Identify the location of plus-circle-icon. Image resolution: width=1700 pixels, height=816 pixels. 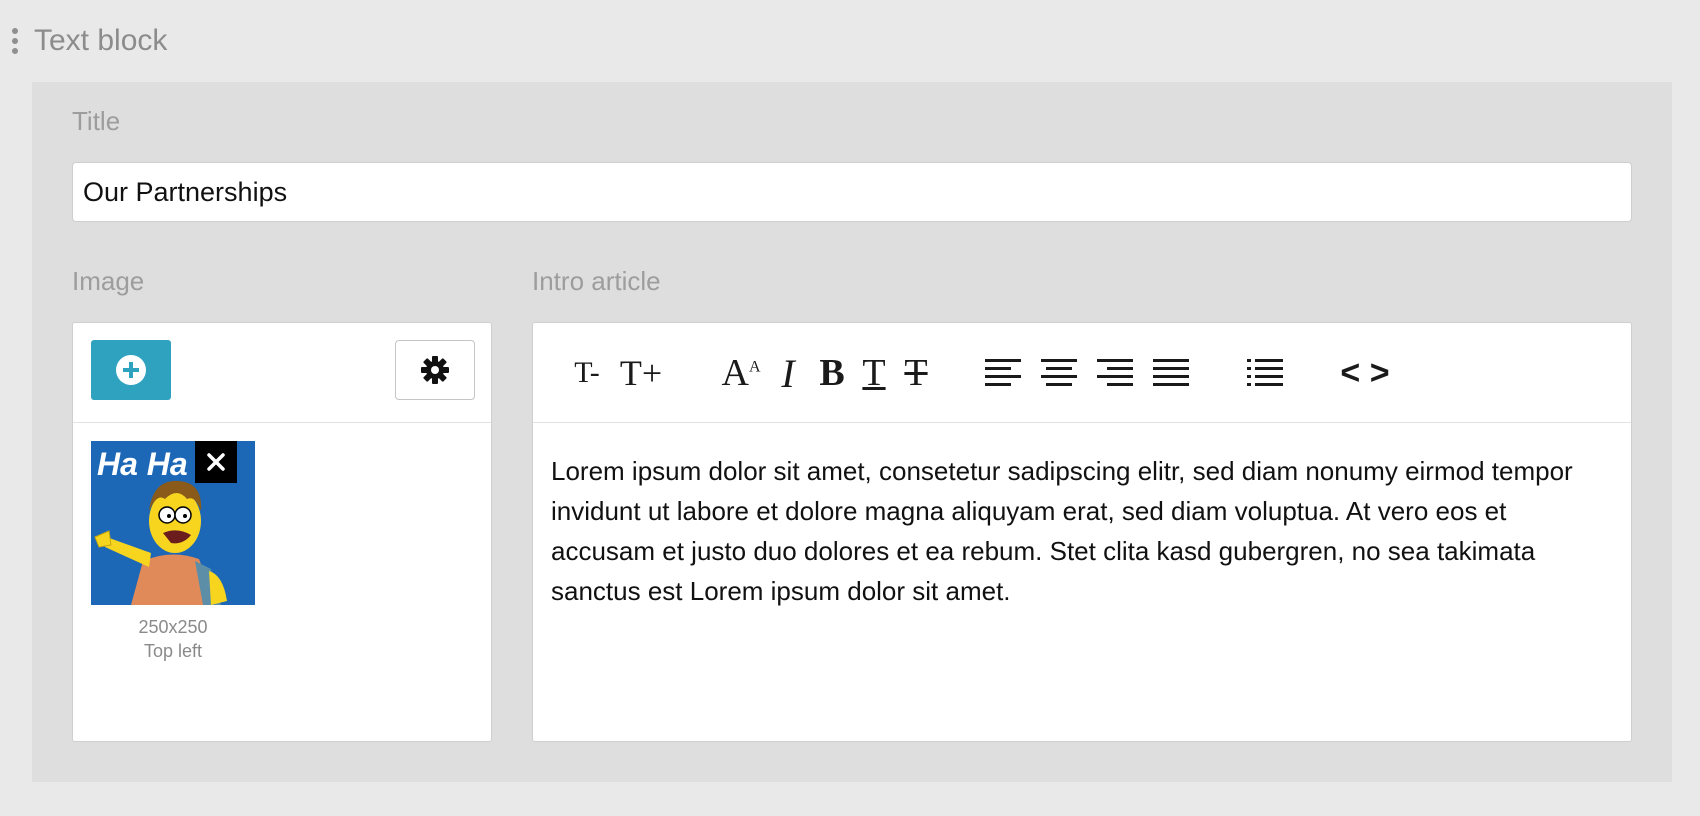
(131, 370).